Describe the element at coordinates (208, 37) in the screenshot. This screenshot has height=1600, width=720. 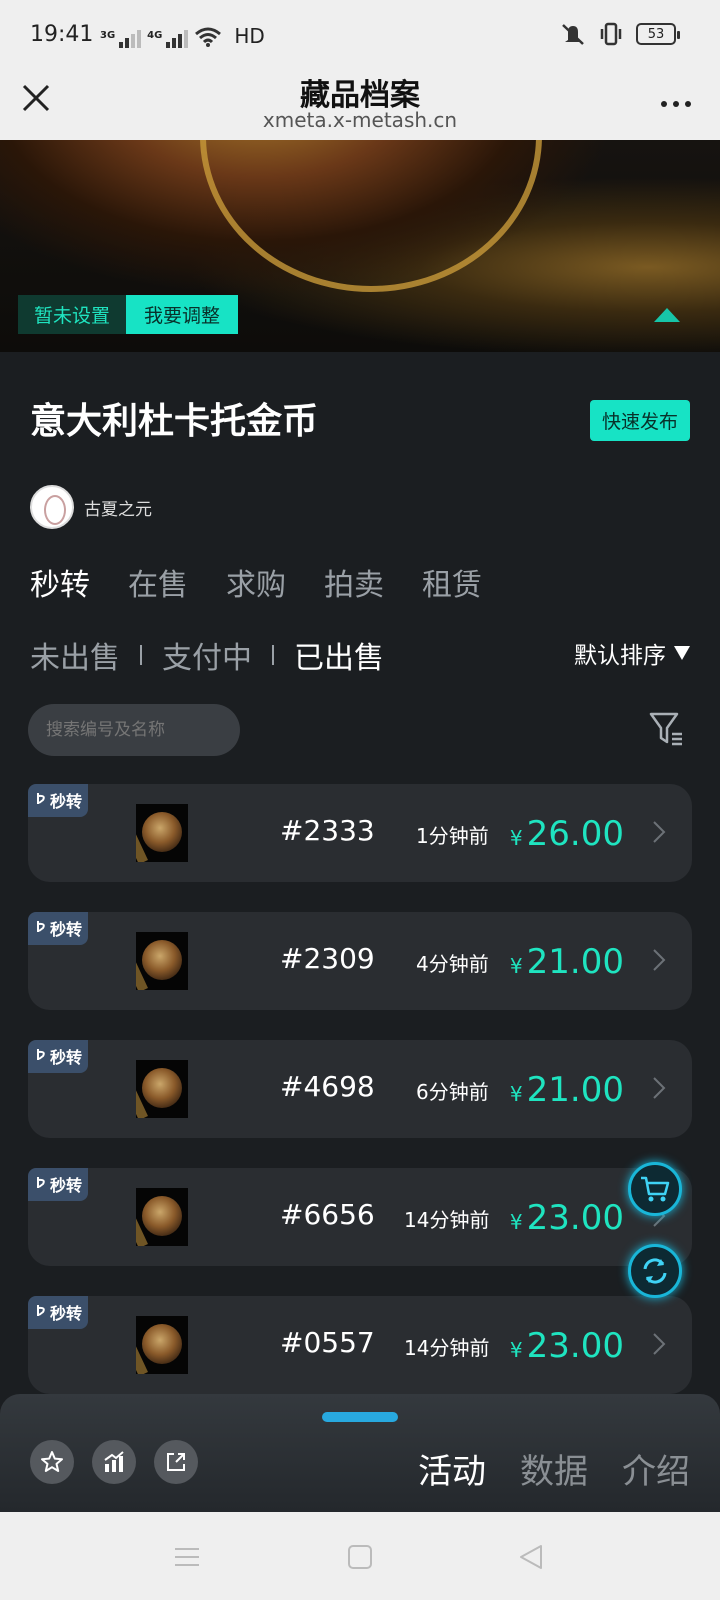
I see `wifi-icon` at that location.